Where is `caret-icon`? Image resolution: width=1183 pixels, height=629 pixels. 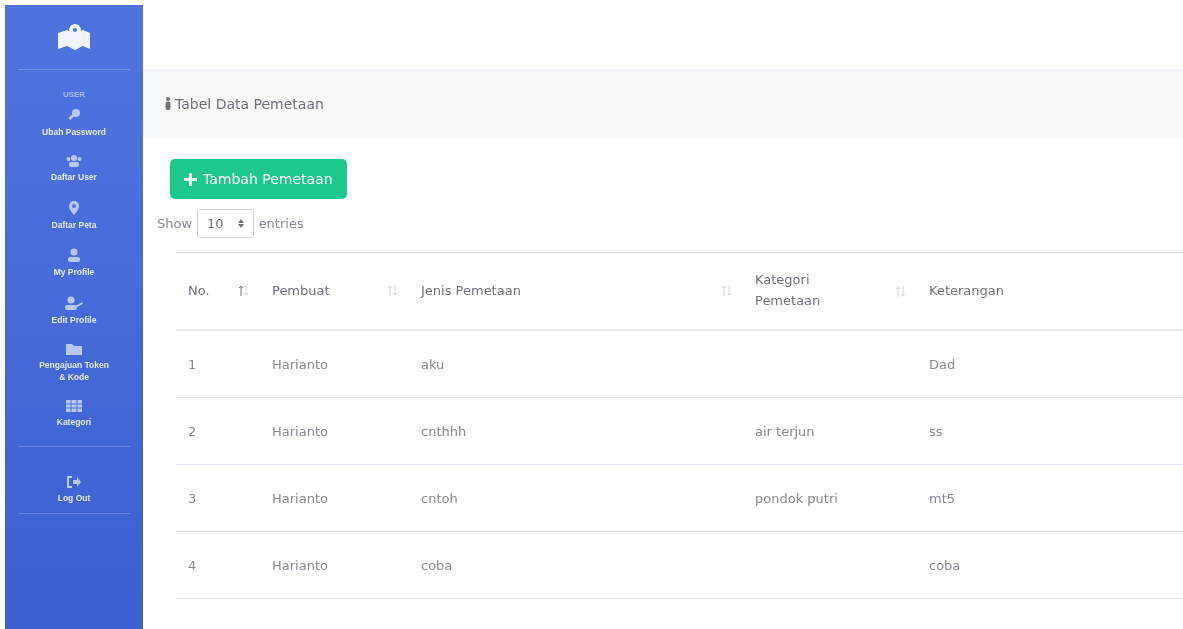 caret-icon is located at coordinates (240, 223).